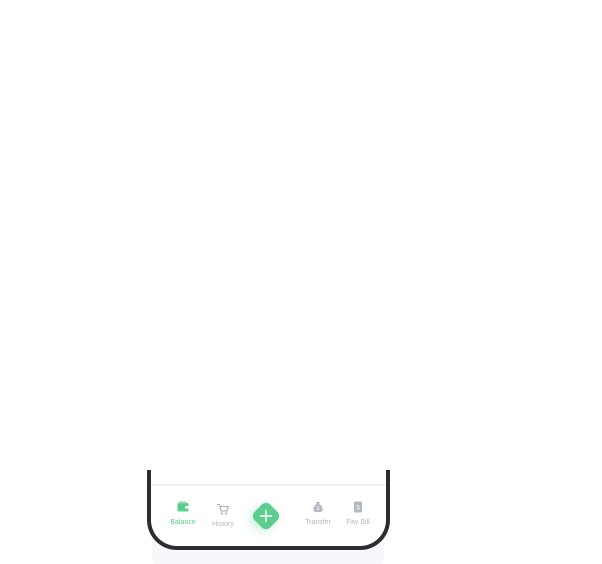  I want to click on bill-icon: $, so click(358, 507).